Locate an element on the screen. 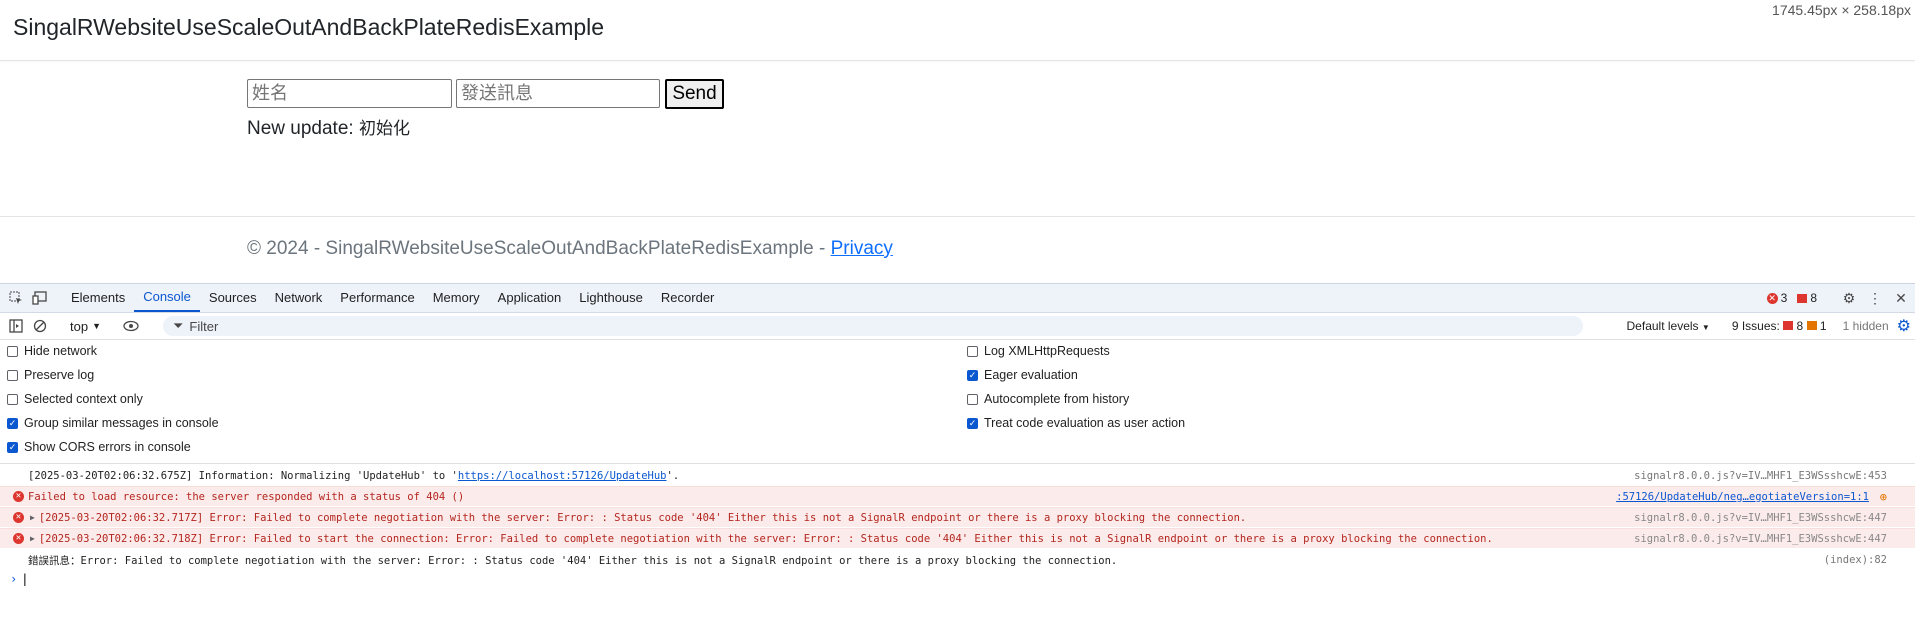 The height and width of the screenshot is (628, 1915). settings-gear-icon: ⚙ is located at coordinates (1849, 298).